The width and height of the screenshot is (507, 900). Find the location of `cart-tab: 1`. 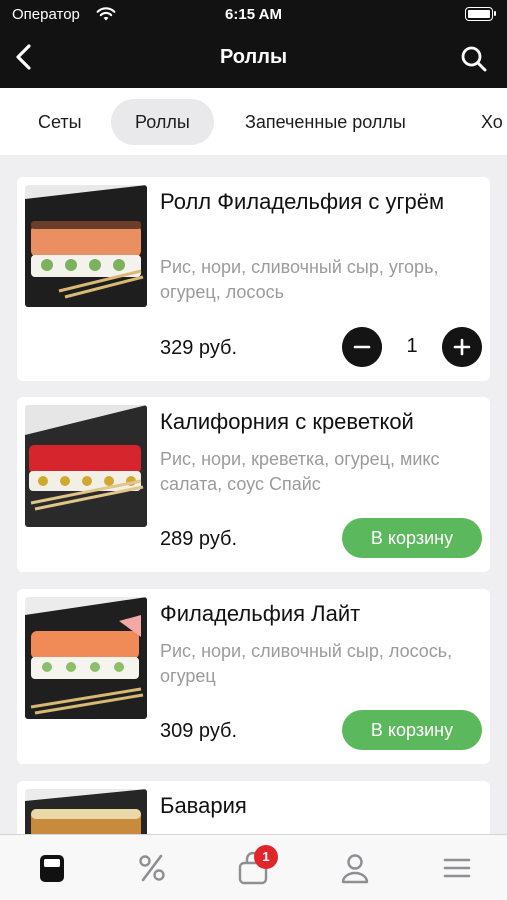

cart-tab: 1 is located at coordinates (257, 865).